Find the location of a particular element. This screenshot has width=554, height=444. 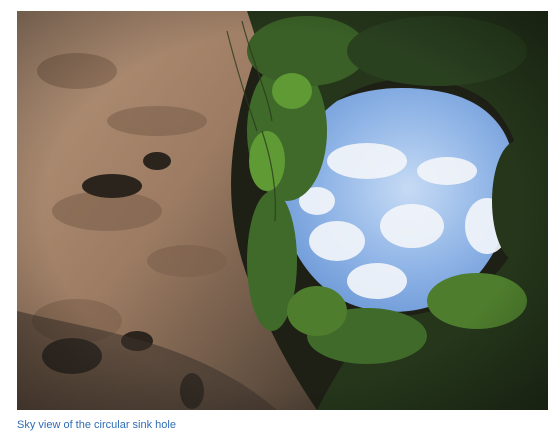

photo-caption: Sky view of the circular sink hole is located at coordinates (96, 425).